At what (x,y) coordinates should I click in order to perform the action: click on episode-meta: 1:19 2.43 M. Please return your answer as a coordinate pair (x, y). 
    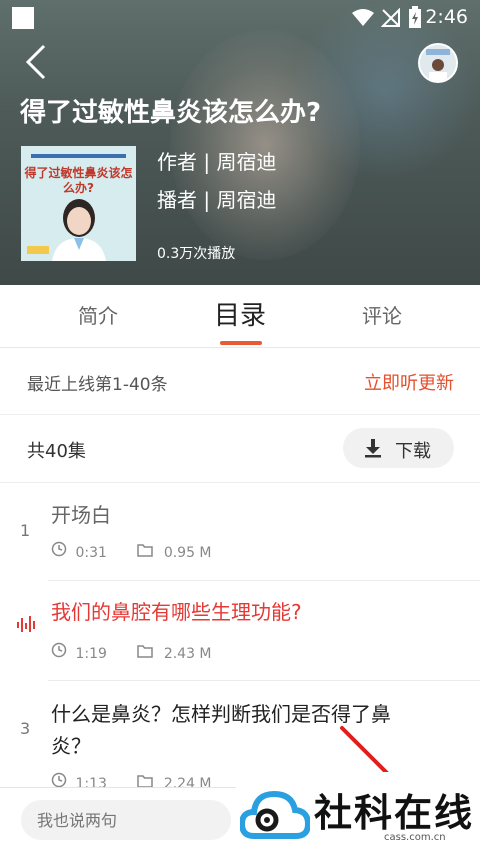
    Looking at the image, I should click on (131, 652).